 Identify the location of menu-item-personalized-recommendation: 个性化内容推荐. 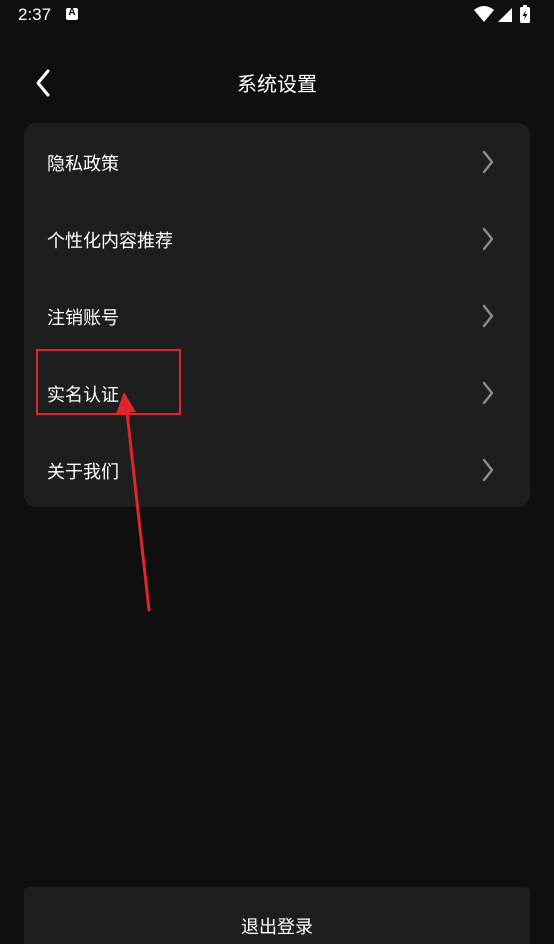
(277, 238).